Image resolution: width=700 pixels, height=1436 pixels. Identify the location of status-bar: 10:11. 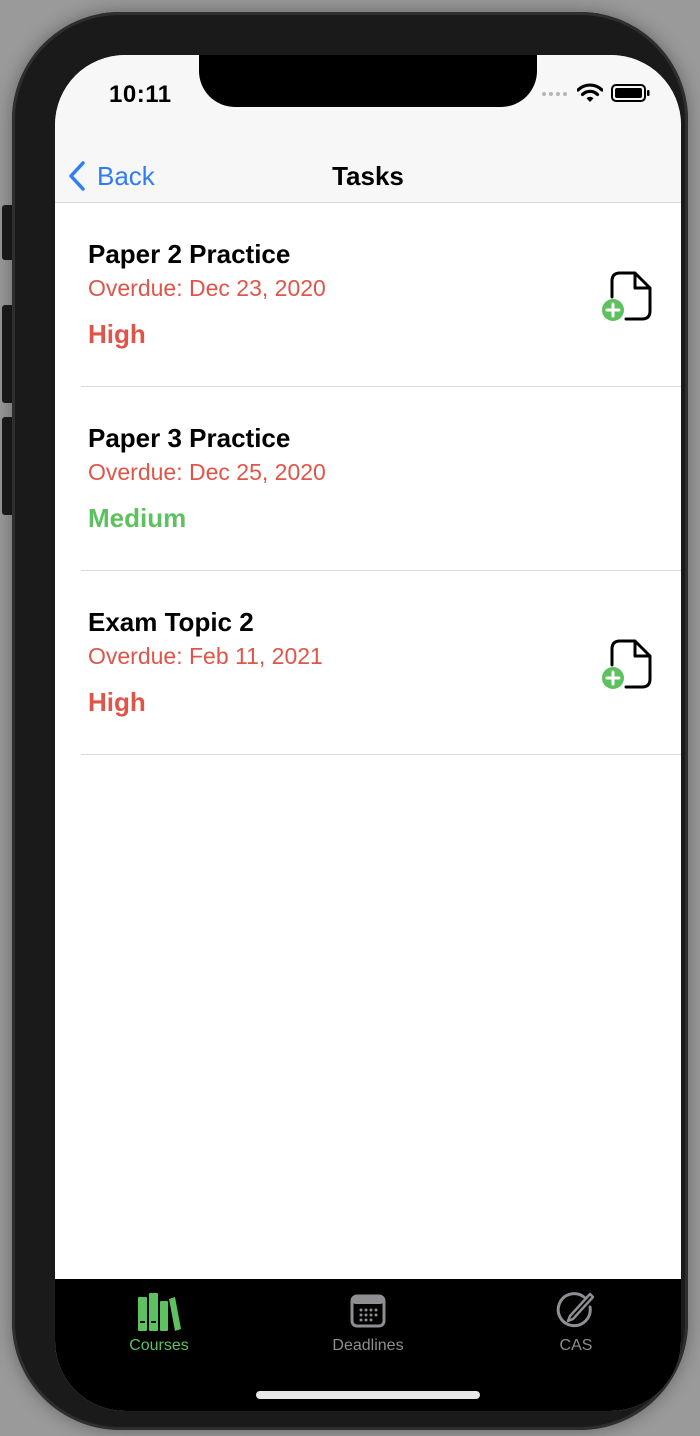
(368, 102).